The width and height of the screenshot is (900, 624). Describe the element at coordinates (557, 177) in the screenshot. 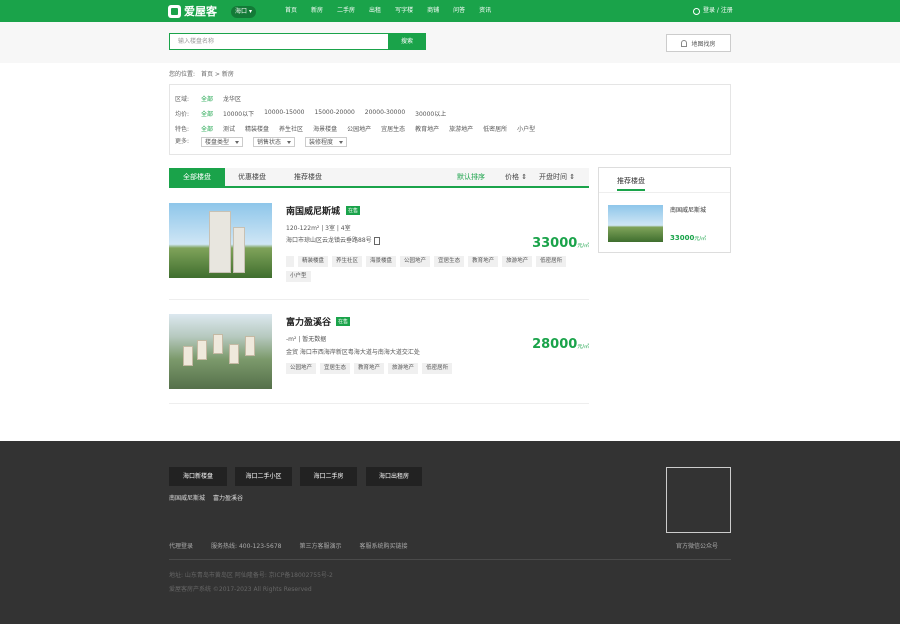

I see `sort-open-date: 开盘时间 ⇕` at that location.